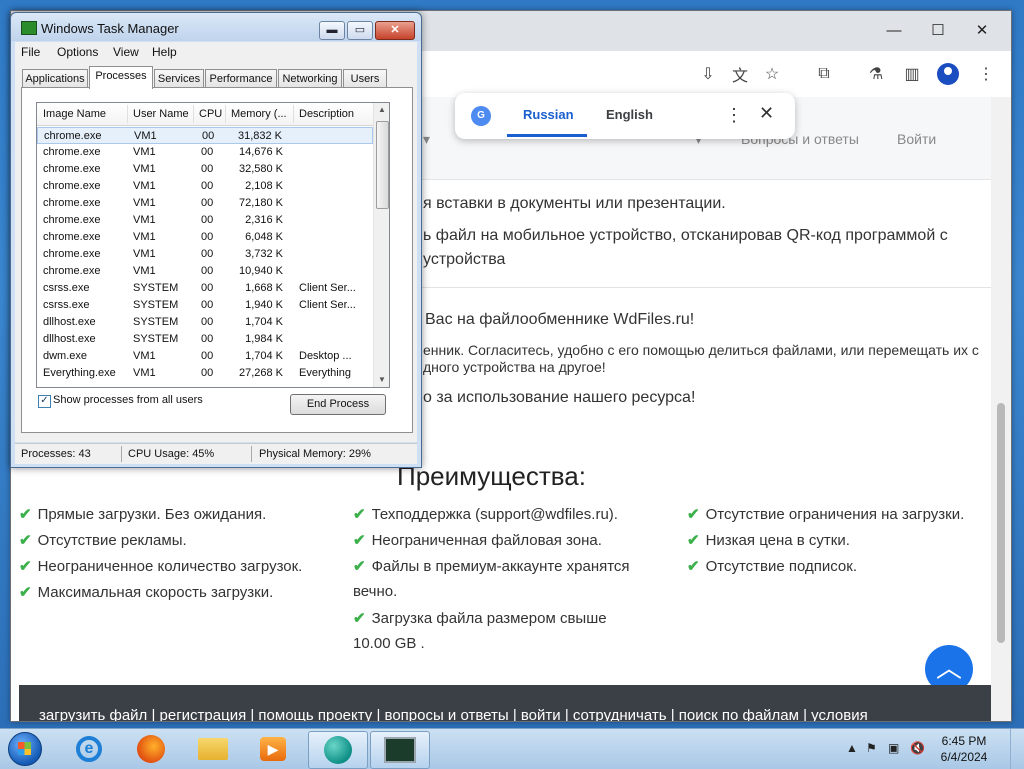 The width and height of the screenshot is (1024, 769). I want to click on minimize-icon: —, so click(894, 31).